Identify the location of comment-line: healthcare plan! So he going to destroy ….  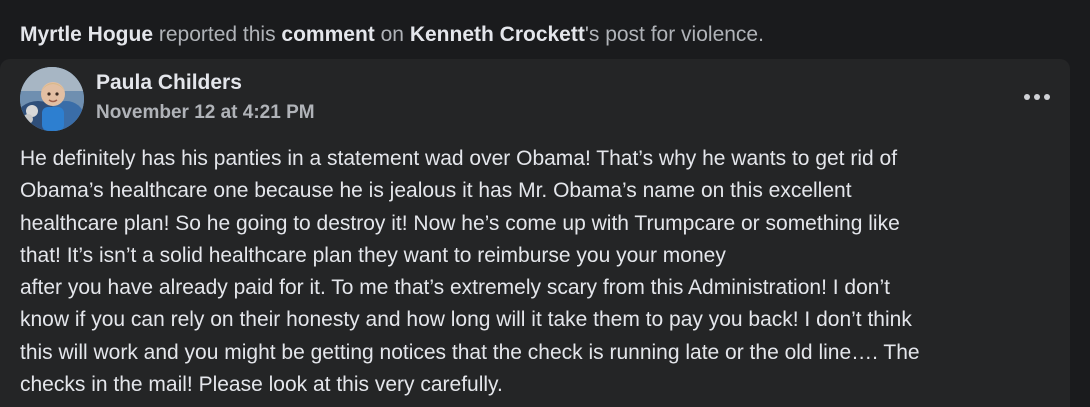
(460, 223).